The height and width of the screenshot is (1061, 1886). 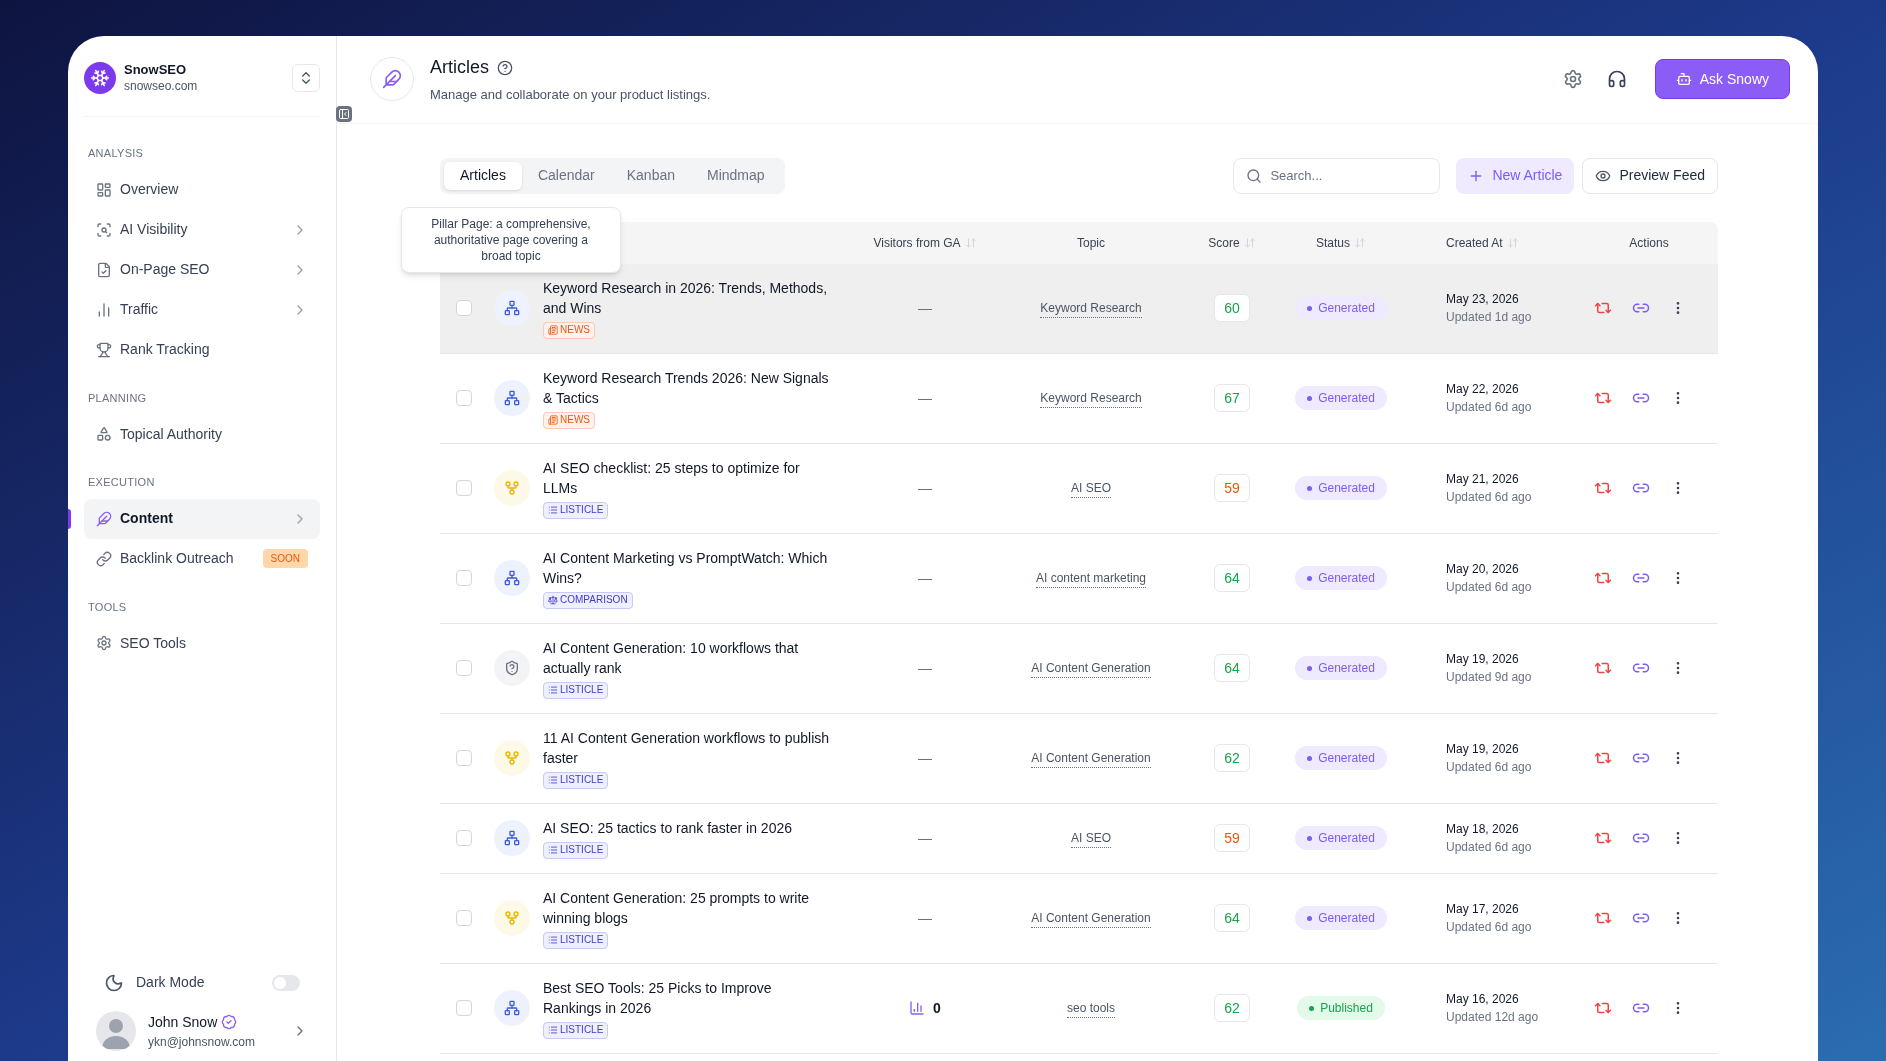 I want to click on nav-item: Traffic, so click(x=202, y=309).